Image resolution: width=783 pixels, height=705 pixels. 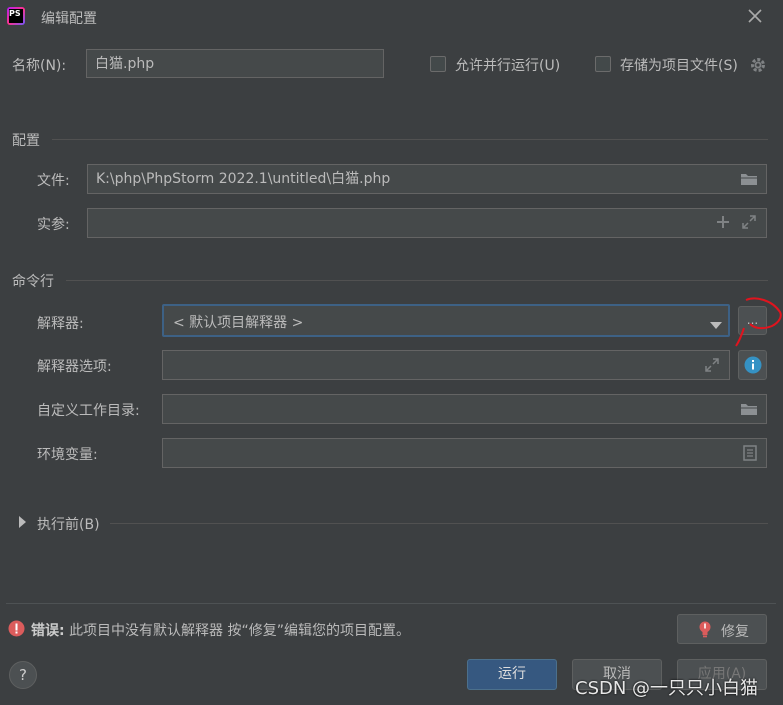 I want to click on info-button, so click(x=752, y=365).